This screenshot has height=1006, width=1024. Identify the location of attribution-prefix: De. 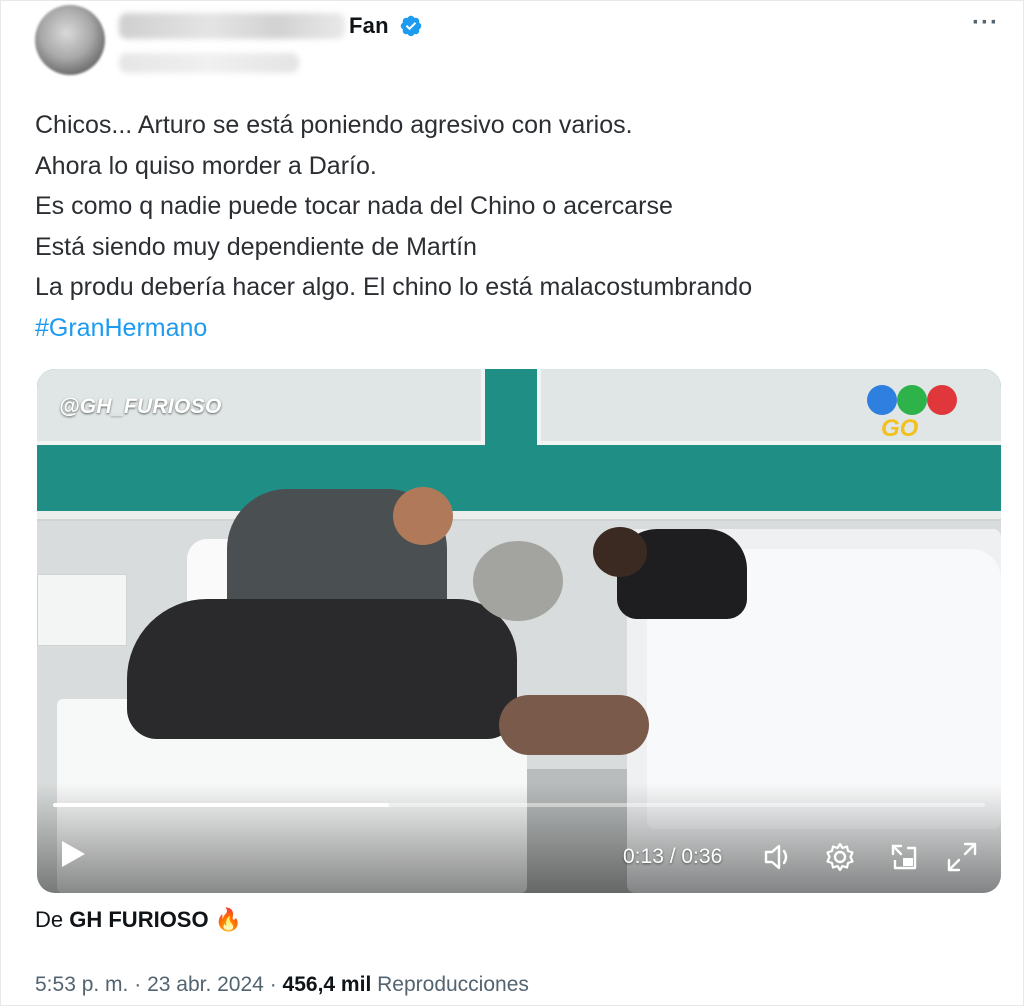
(49, 919).